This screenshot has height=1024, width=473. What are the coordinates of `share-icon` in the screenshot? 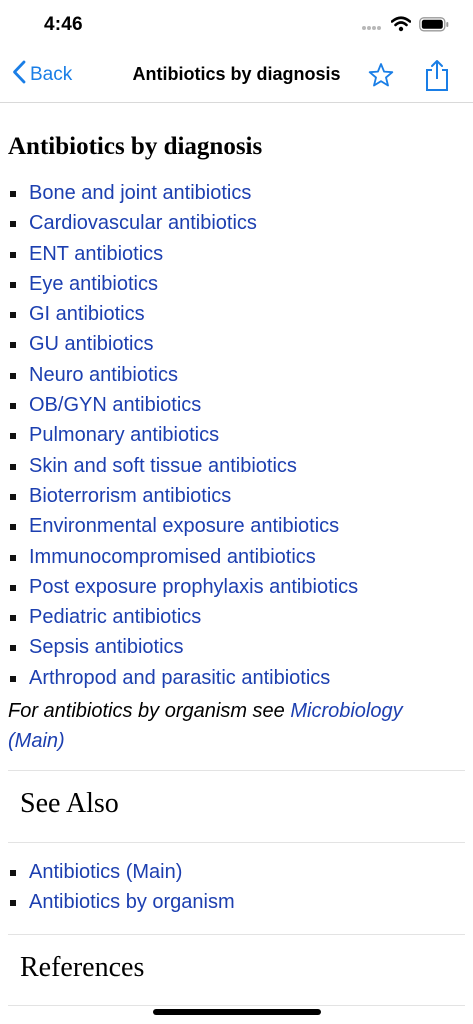 It's located at (437, 78).